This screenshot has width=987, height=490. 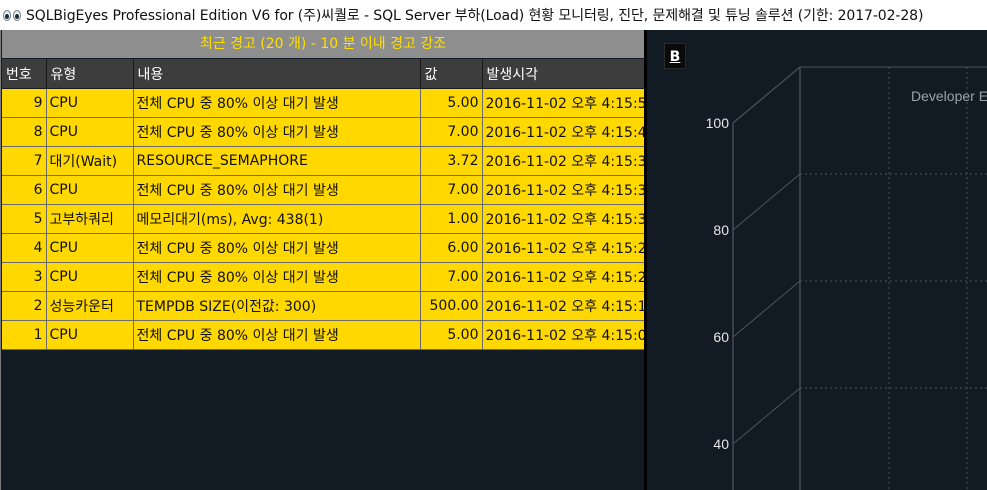 I want to click on cell-value: 1.00, so click(x=451, y=219).